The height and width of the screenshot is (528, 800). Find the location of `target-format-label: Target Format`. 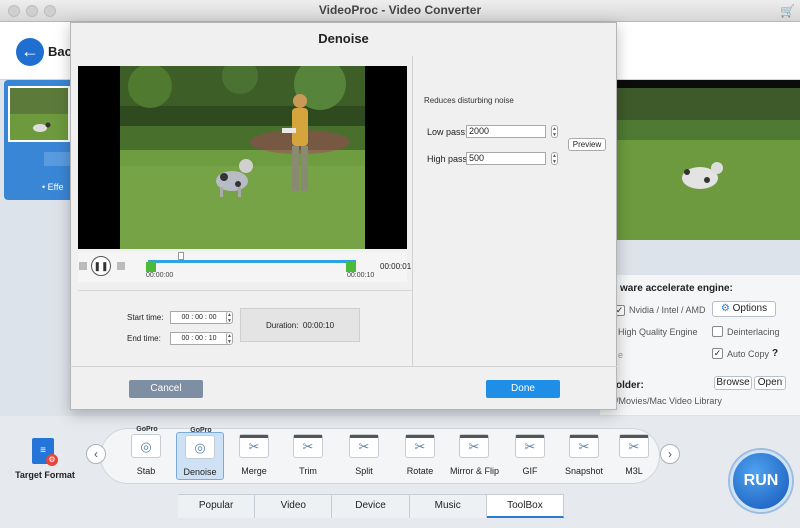

target-format-label: Target Format is located at coordinates (45, 475).